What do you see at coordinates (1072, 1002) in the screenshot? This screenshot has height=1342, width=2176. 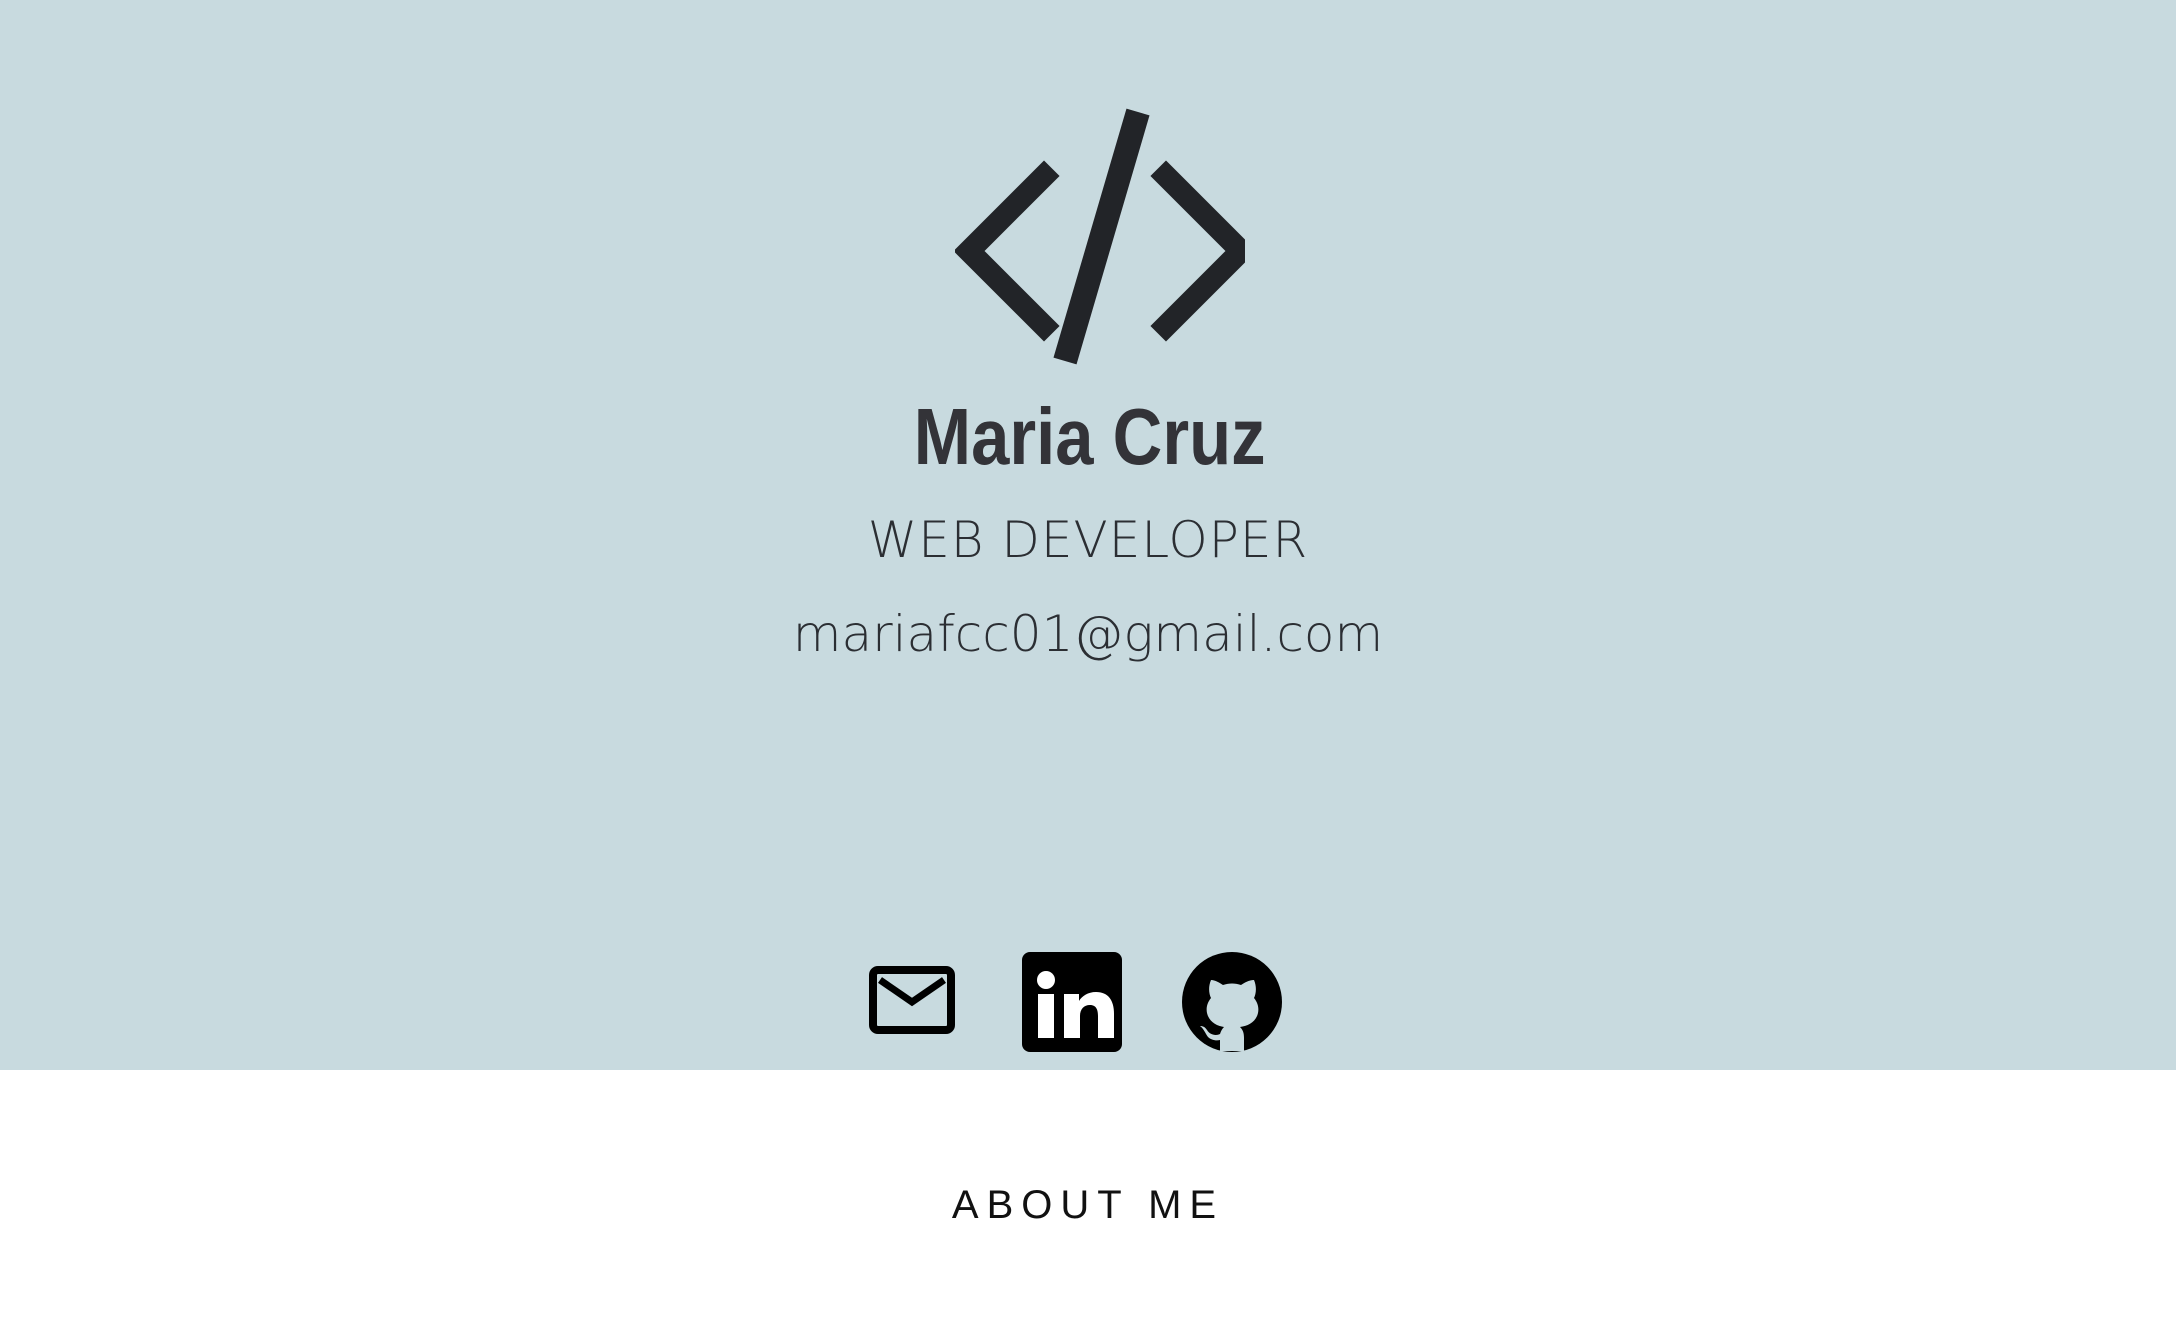 I see `linkedin-icon` at bounding box center [1072, 1002].